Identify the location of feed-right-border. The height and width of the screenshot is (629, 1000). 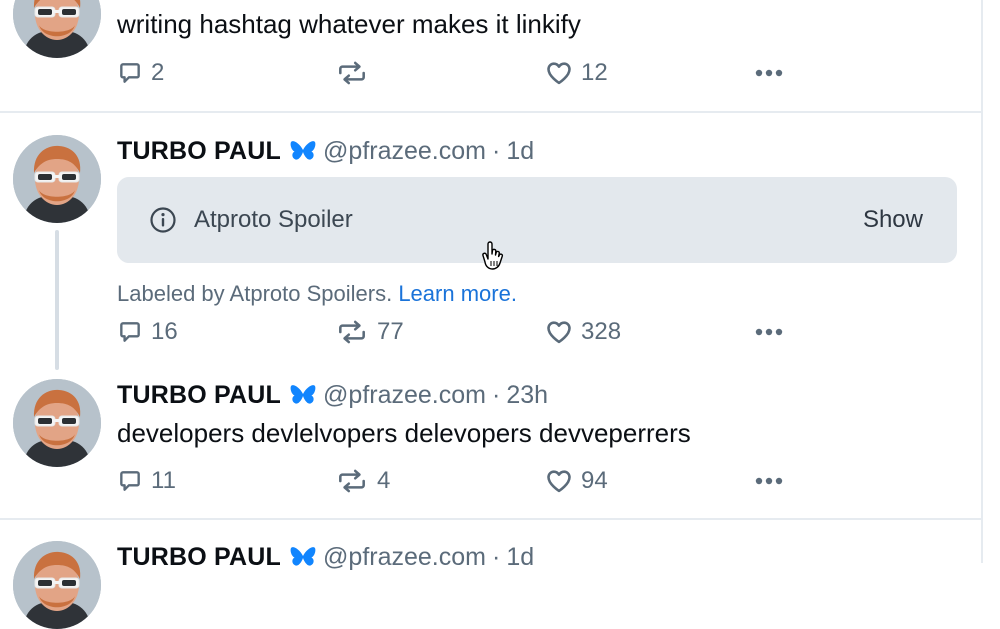
(982, 281).